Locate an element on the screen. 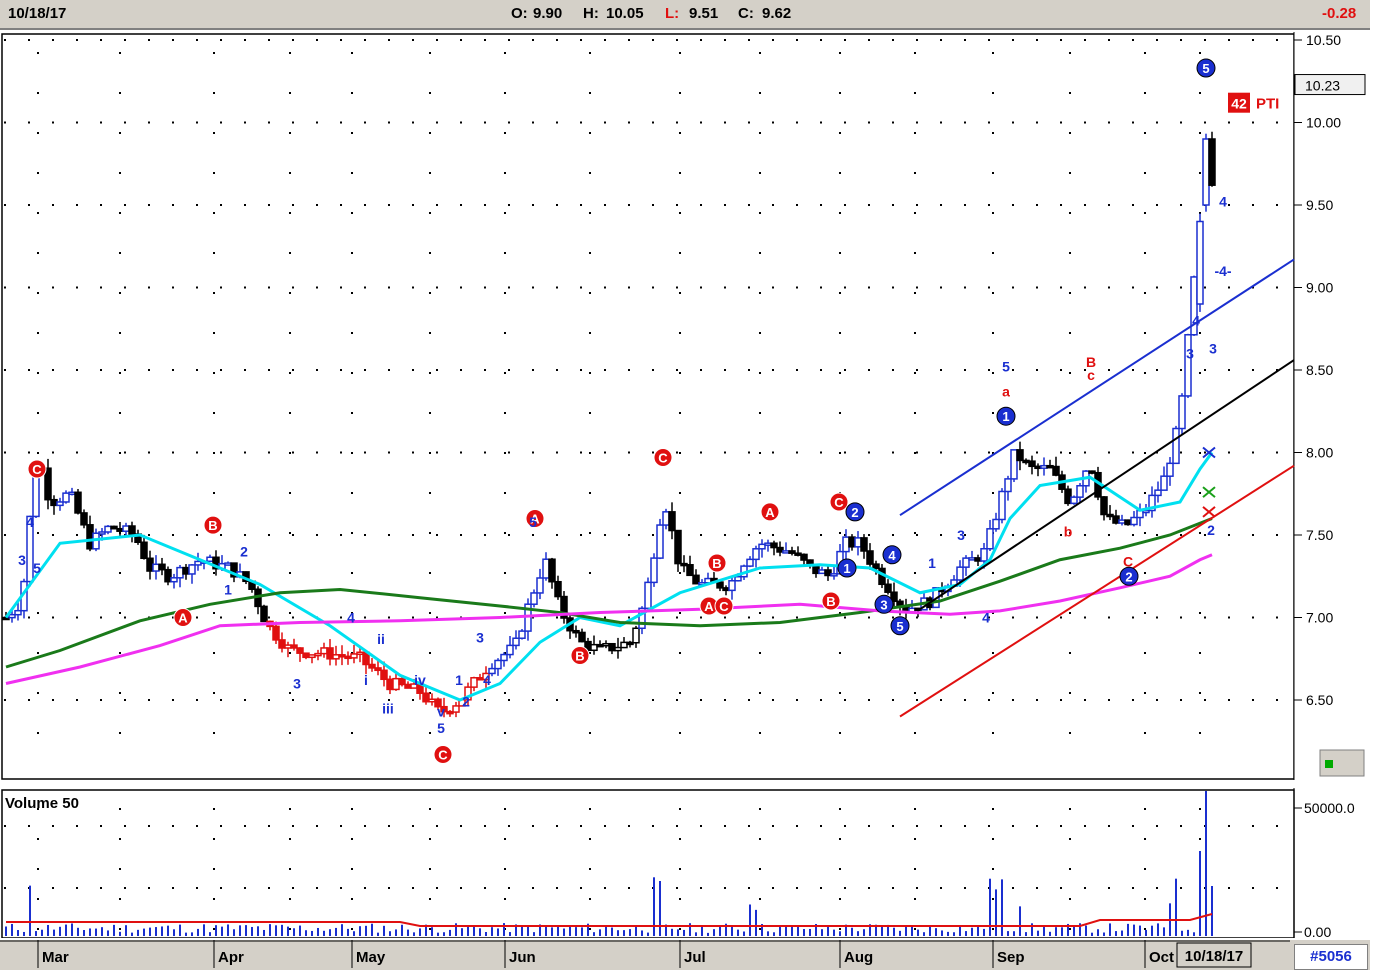  last-price-marker: 10.23 is located at coordinates (1330, 85).